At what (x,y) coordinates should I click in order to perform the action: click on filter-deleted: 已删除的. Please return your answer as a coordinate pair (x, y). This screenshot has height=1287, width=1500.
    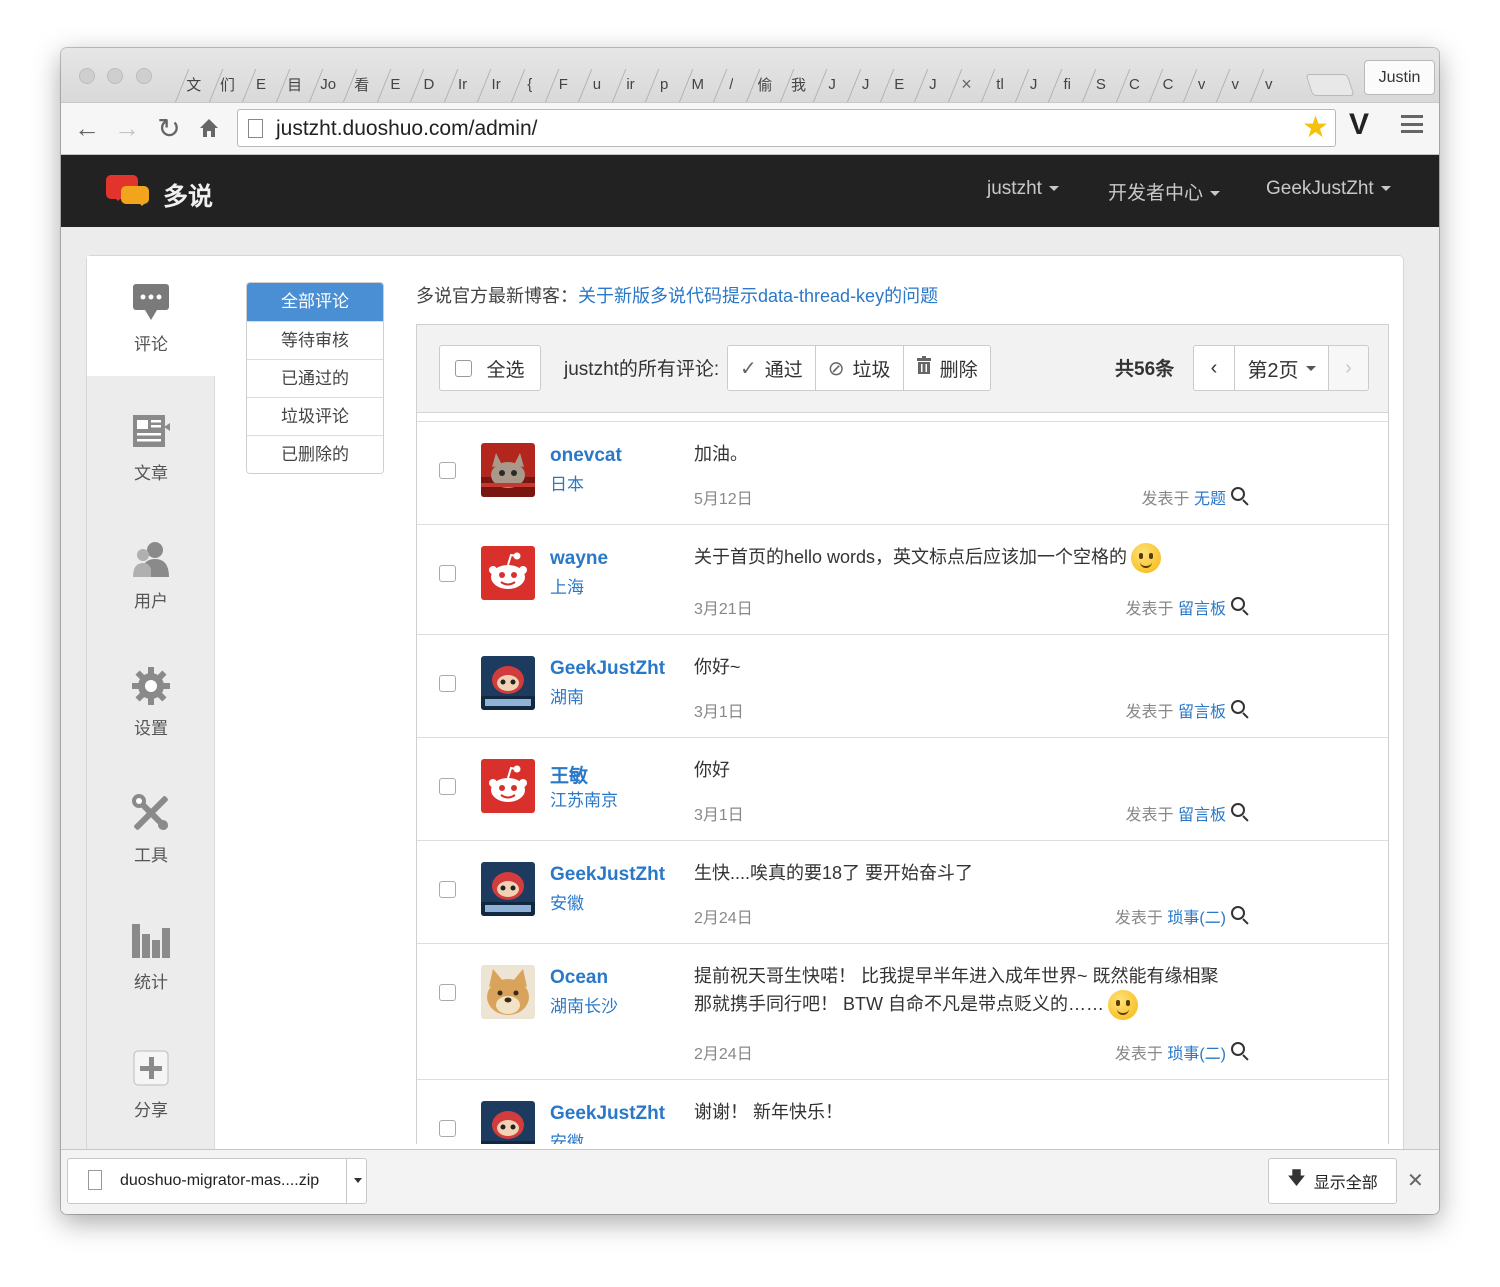
    Looking at the image, I should click on (315, 454).